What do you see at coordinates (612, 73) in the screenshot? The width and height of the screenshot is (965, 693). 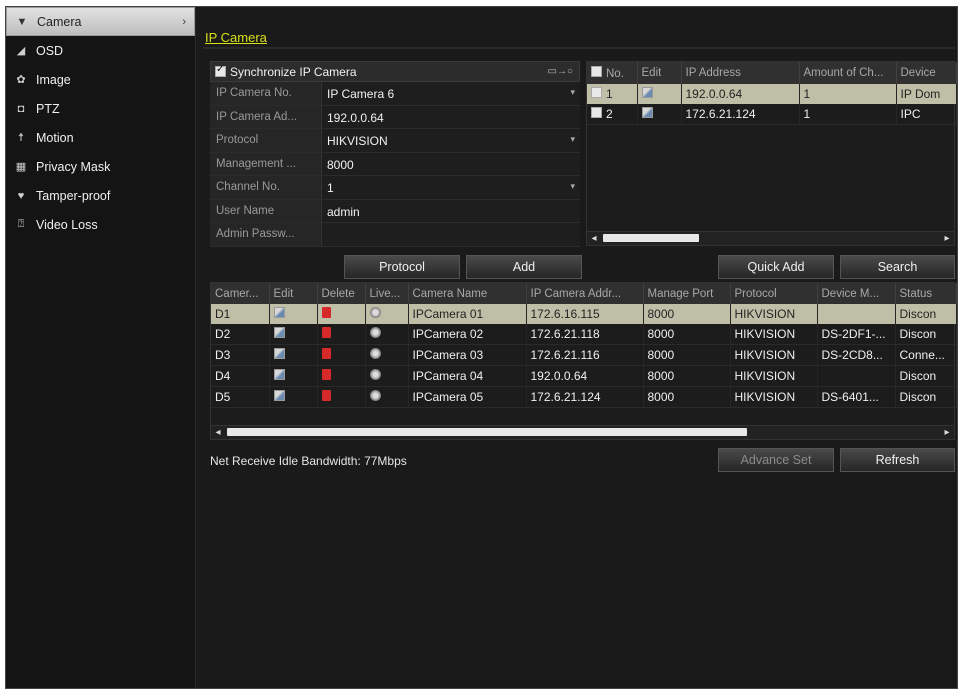 I see `column-header: No.` at bounding box center [612, 73].